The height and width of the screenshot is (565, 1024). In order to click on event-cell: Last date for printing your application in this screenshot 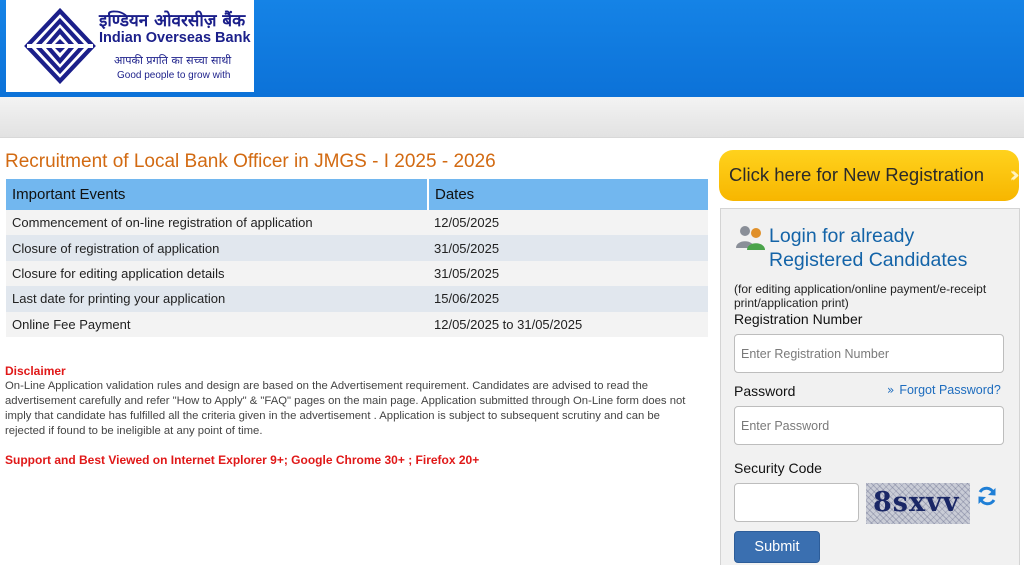, I will do `click(217, 299)`.